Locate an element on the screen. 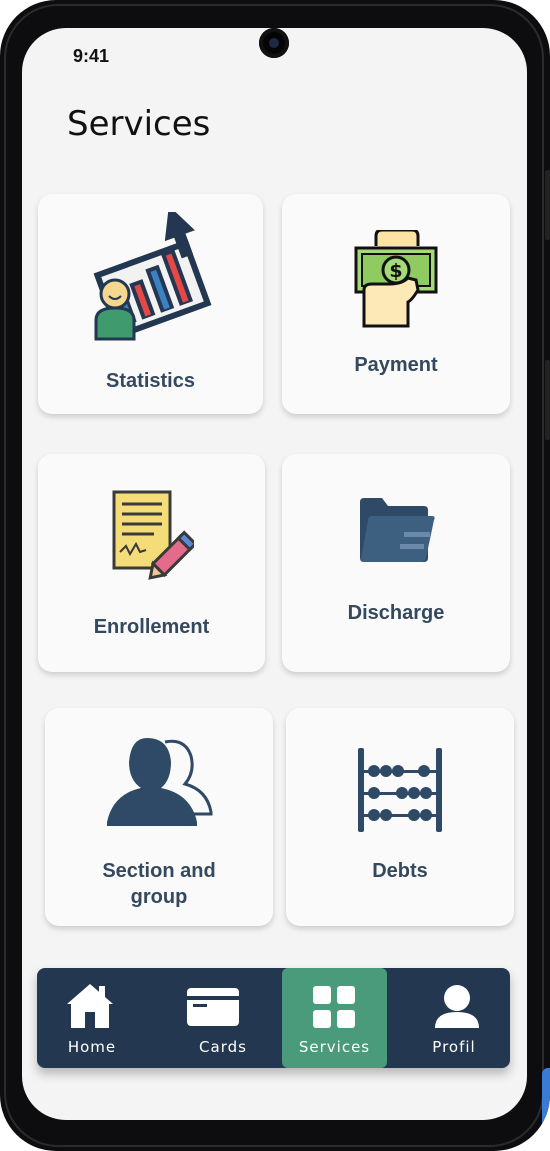 Image resolution: width=550 pixels, height=1151 pixels. status-time: 9:41 is located at coordinates (91, 56).